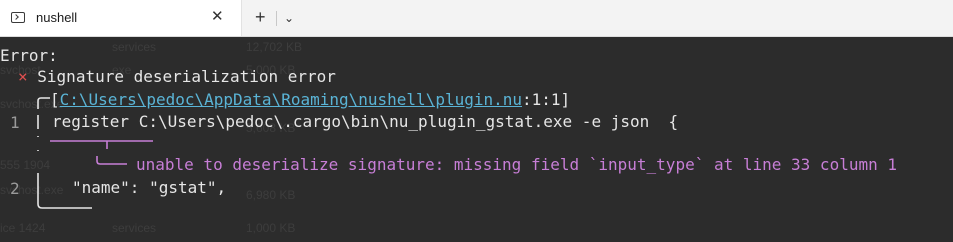 The width and height of the screenshot is (953, 242). Describe the element at coordinates (289, 18) in the screenshot. I see `tab-menu-chevron-down-icon: ⌄` at that location.